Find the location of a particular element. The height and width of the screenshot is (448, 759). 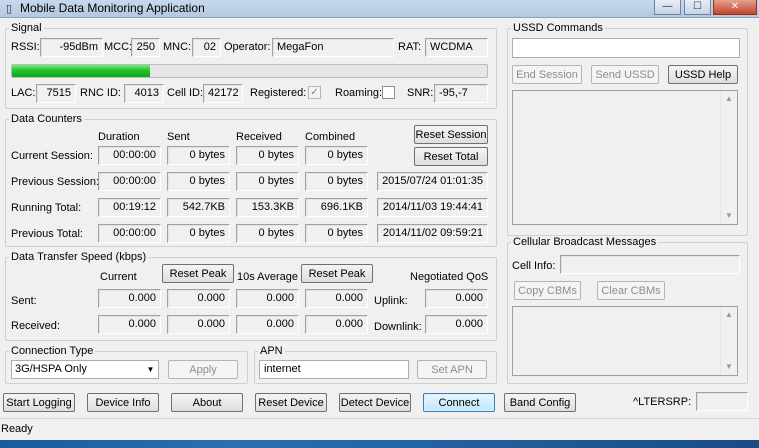

signal-strength-fill is located at coordinates (81, 71).